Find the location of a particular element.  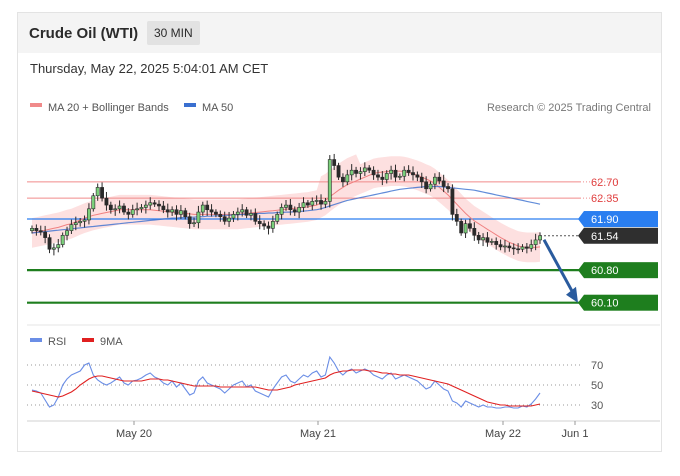

x-tick-label: May 20 is located at coordinates (134, 434).